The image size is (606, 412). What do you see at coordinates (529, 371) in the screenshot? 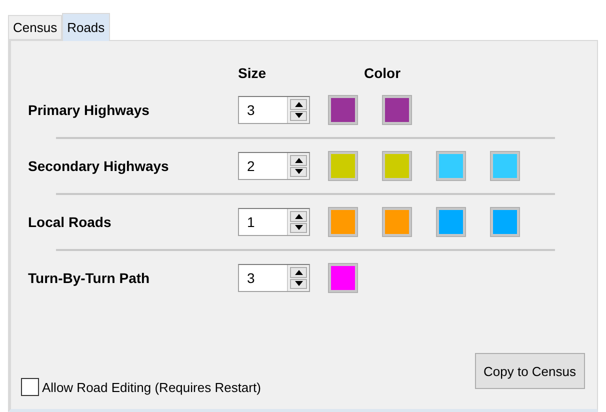
I see `copy-button: Copy to Census` at bounding box center [529, 371].